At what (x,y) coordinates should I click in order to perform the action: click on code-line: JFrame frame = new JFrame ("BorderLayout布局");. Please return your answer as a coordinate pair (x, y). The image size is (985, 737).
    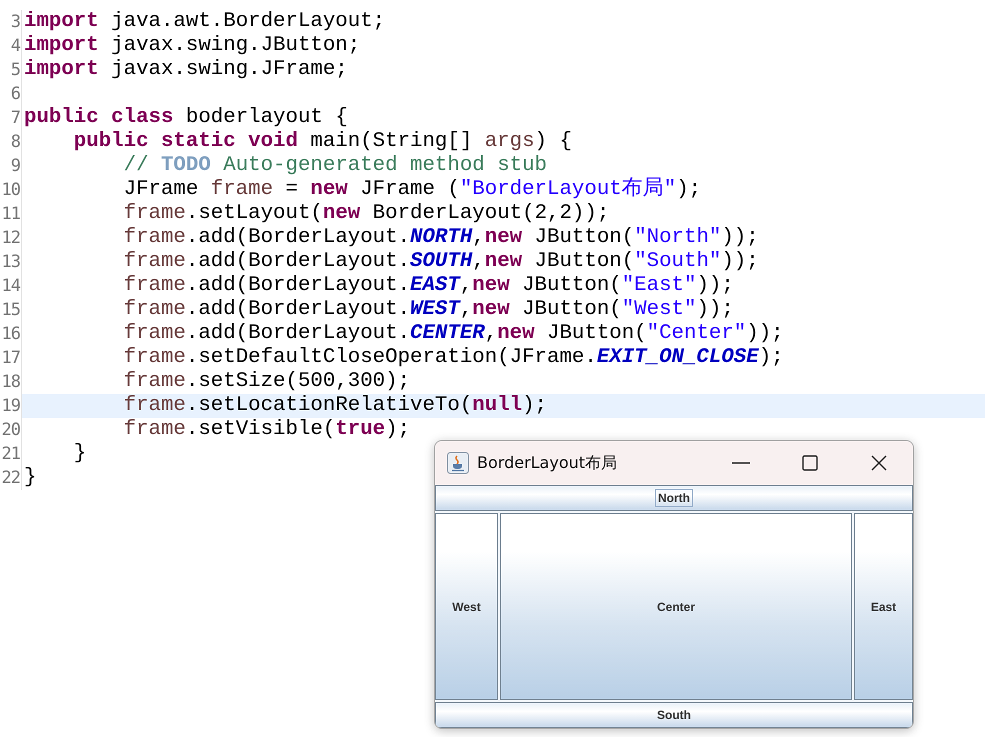
    Looking at the image, I should click on (412, 190).